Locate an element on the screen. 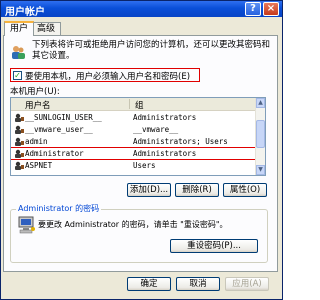 The image size is (320, 300). require-login-option: ✓ 要使用本机，用户必须输入用户名和密码(E) is located at coordinates (105, 75).